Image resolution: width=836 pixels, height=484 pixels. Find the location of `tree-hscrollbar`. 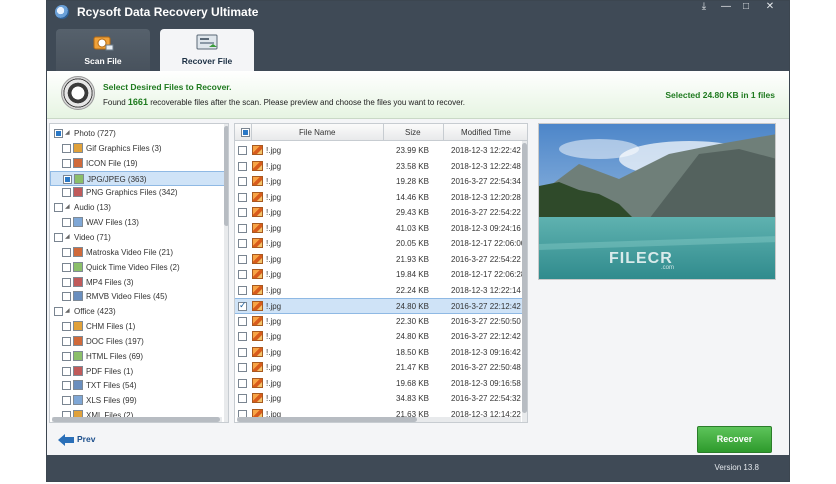

tree-hscrollbar is located at coordinates (137, 419).